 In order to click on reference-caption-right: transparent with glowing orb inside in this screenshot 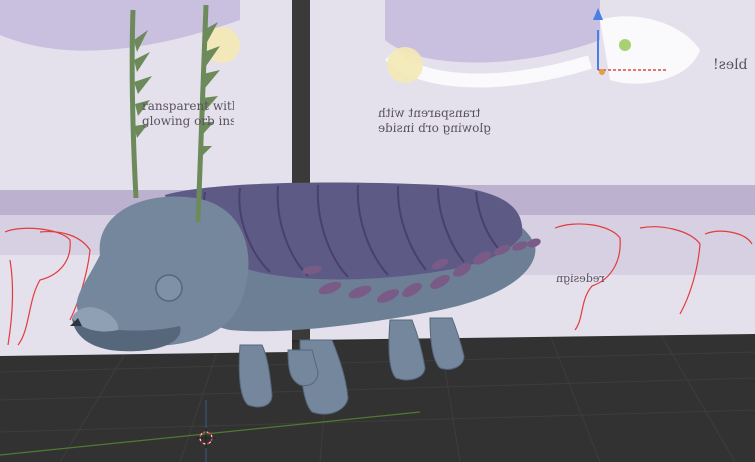, I will do `click(434, 120)`.